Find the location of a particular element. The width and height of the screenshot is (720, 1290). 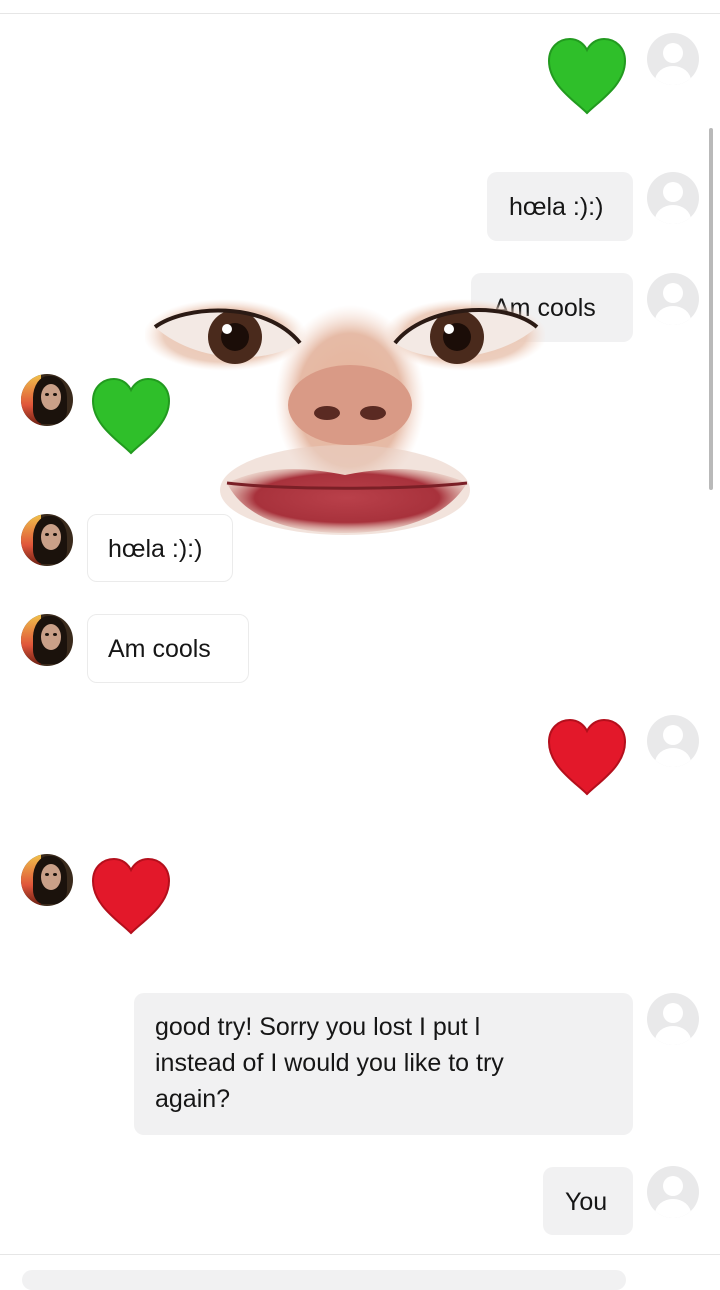

message-bubble-right: You is located at coordinates (588, 1201).